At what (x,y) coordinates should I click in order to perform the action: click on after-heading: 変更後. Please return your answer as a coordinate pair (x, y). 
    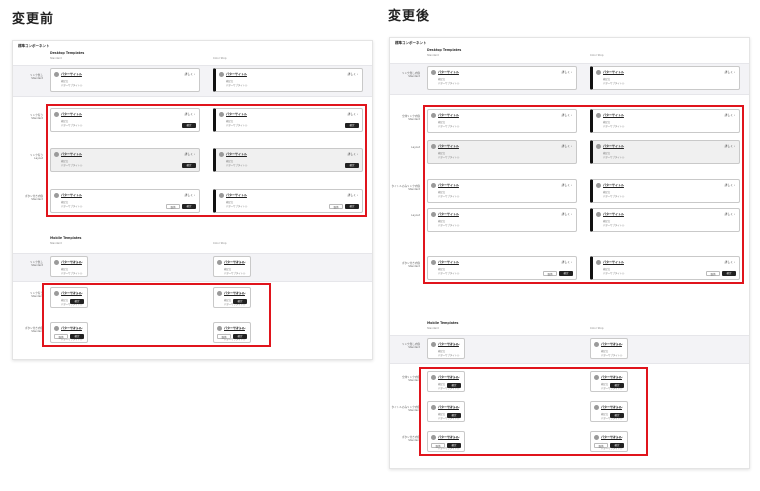
    Looking at the image, I should click on (409, 16).